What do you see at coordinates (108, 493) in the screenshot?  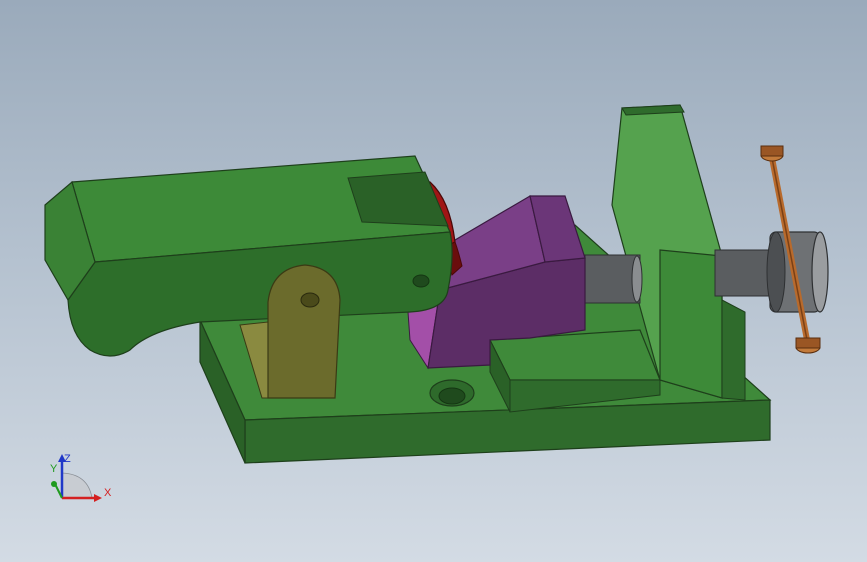 I see `x-axis-label: X` at bounding box center [108, 493].